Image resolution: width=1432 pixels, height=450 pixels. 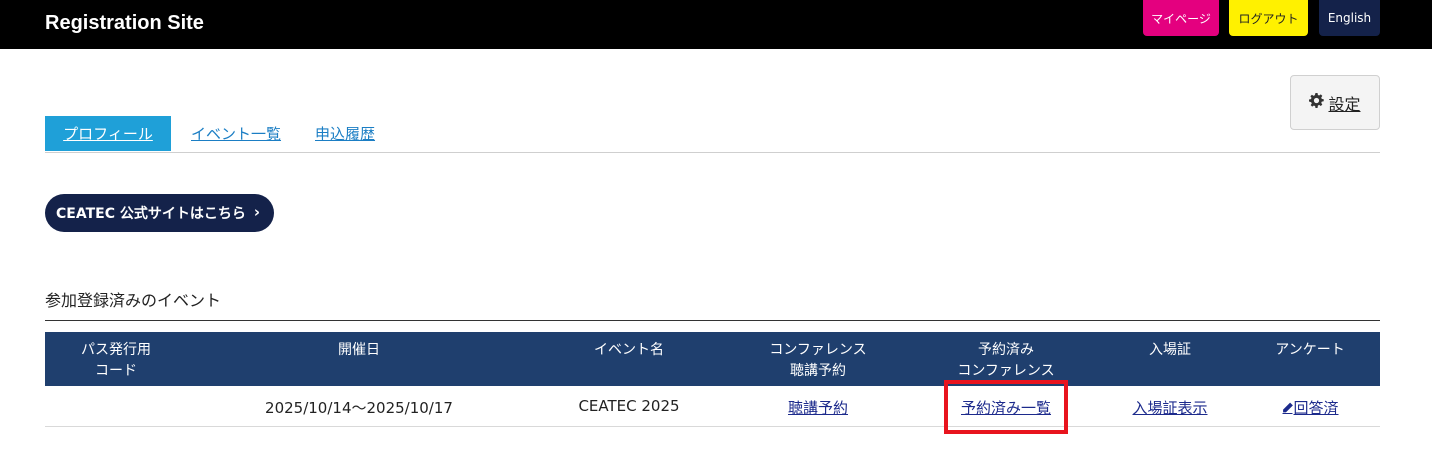 What do you see at coordinates (236, 133) in the screenshot?
I see `tab-event-list: イベント一覧` at bounding box center [236, 133].